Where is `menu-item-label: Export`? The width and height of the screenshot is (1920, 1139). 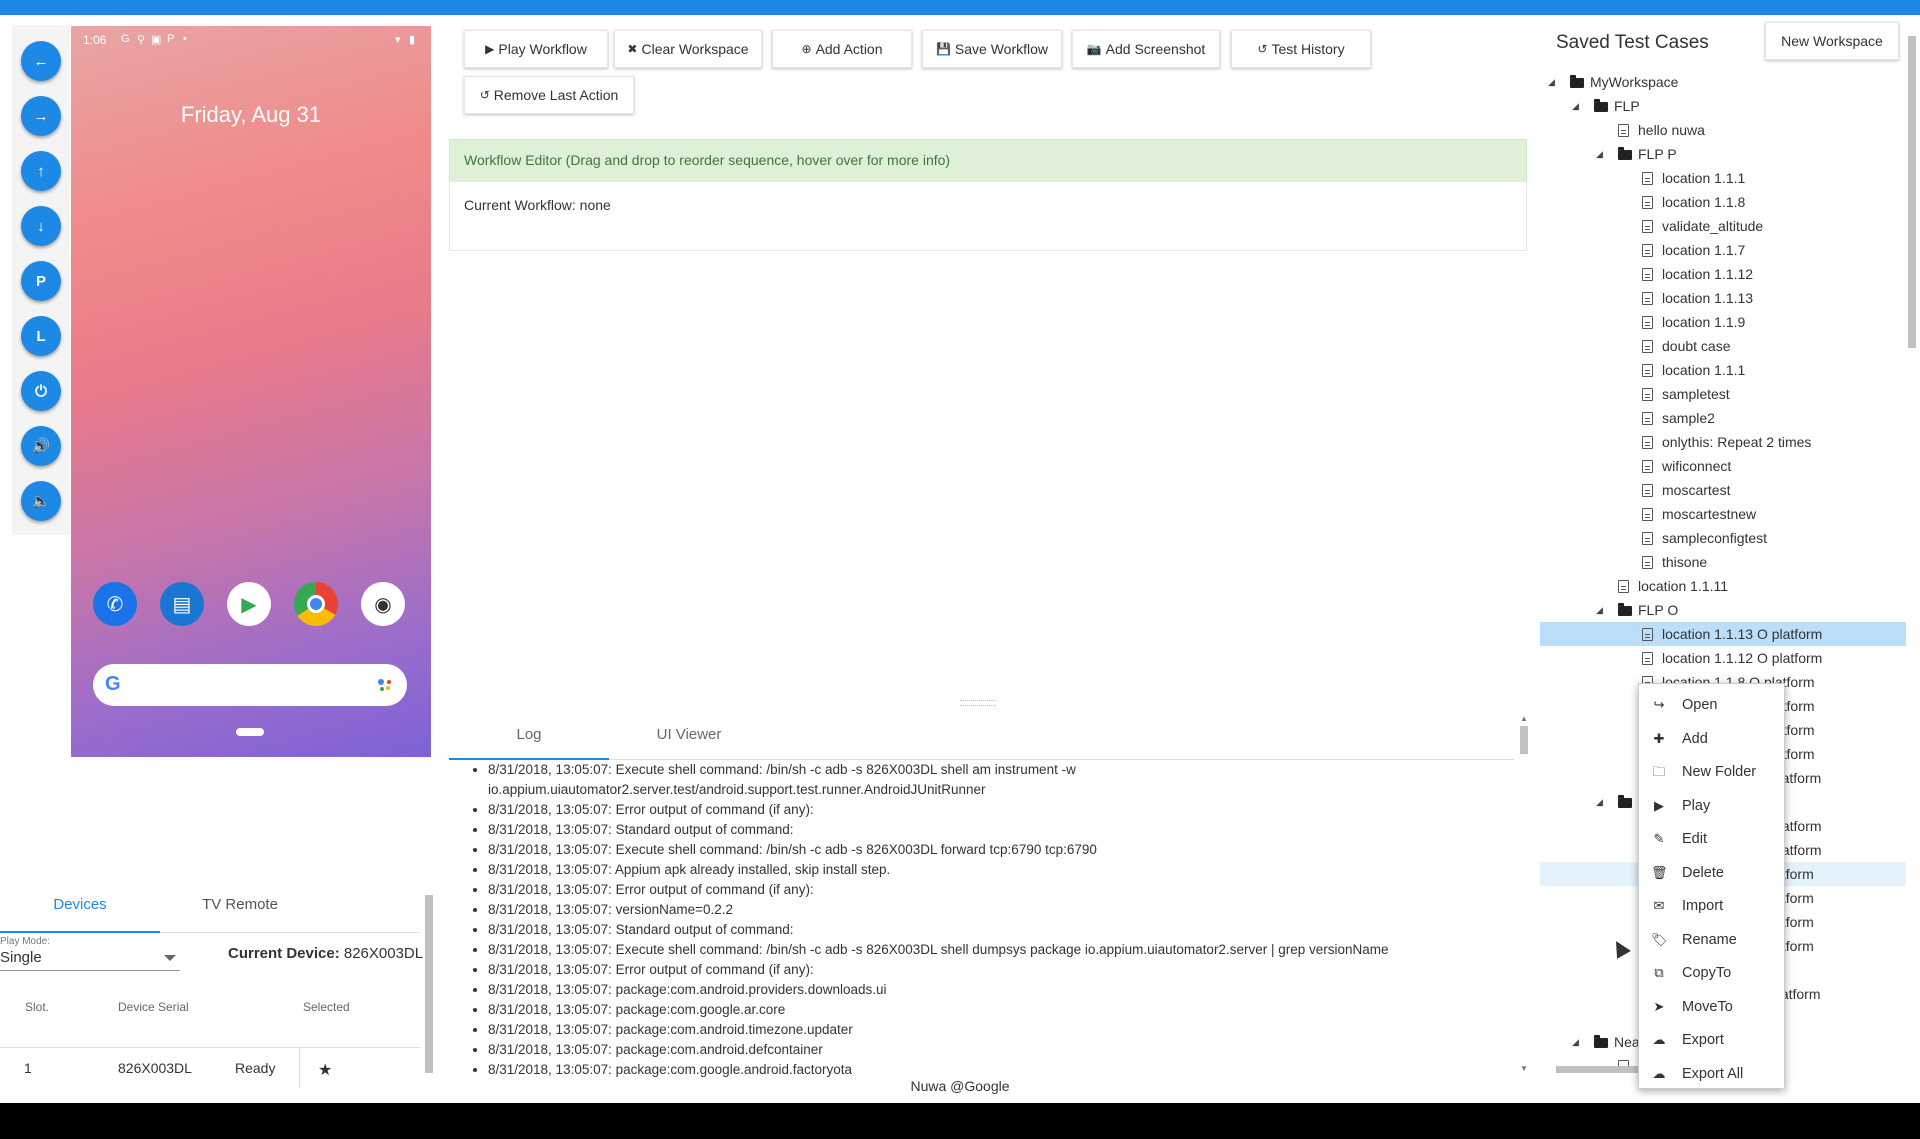
menu-item-label: Export is located at coordinates (1703, 1040).